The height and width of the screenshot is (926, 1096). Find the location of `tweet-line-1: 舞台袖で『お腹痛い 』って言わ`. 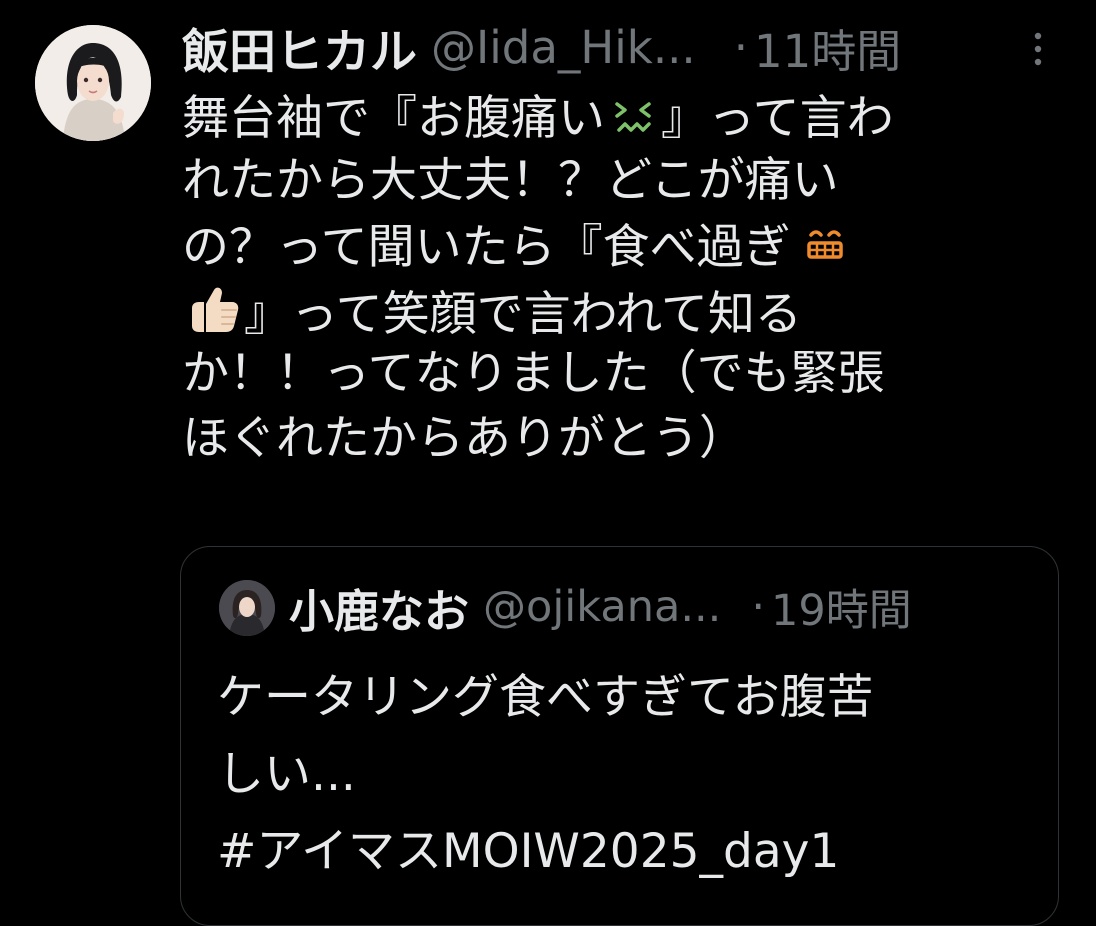

tweet-line-1: 舞台袖で『お腹痛い 』って言わ is located at coordinates (622, 116).